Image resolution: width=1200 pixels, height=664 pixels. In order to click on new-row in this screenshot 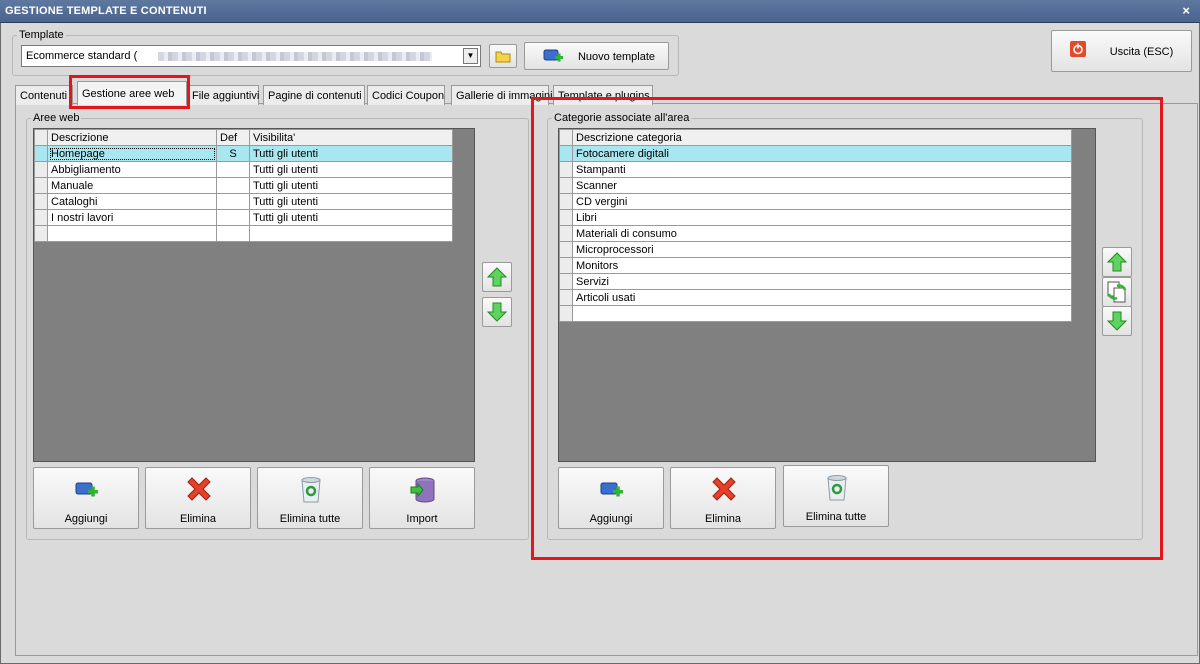, I will do `click(243, 233)`.